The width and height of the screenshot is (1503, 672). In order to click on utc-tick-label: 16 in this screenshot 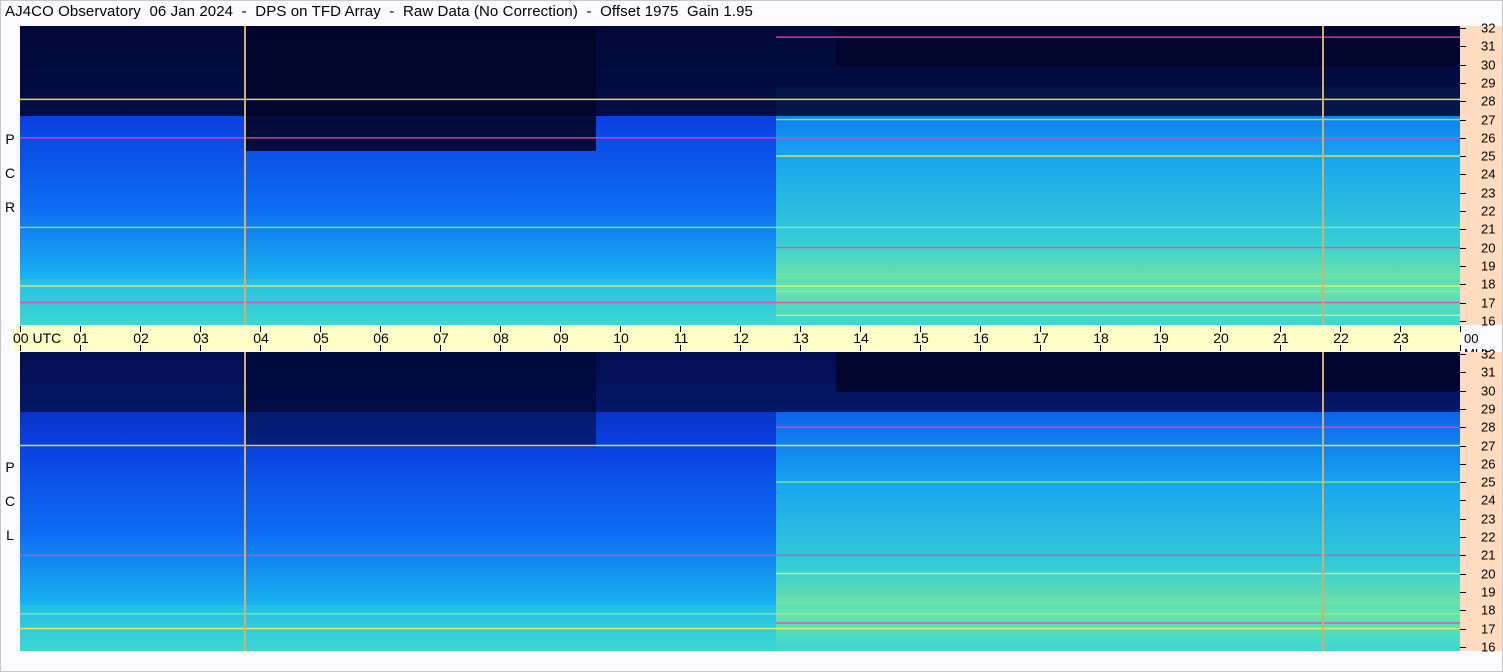, I will do `click(981, 338)`.